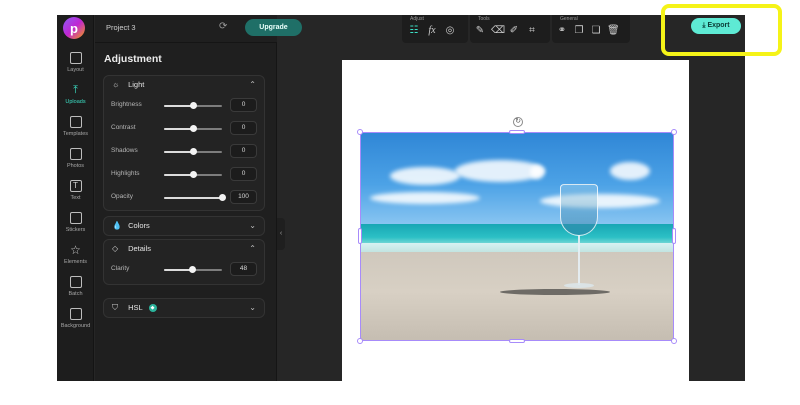  I want to click on retouch-icon: ✎, so click(480, 31).